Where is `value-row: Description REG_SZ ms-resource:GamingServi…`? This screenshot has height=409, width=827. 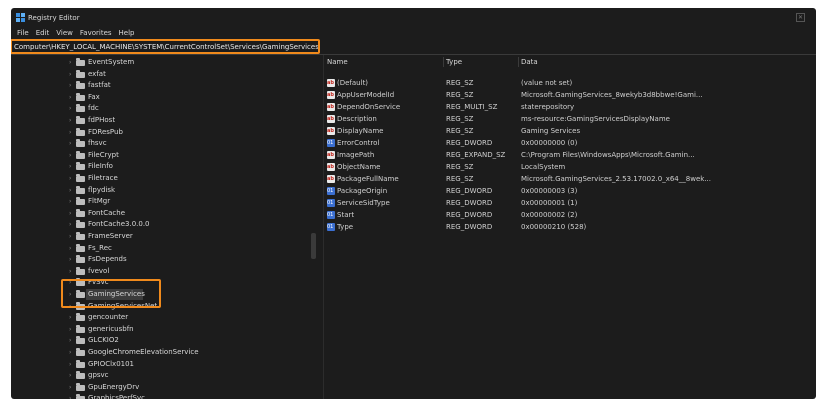
value-row: Description REG_SZ ms-resource:GamingServi… is located at coordinates (570, 119).